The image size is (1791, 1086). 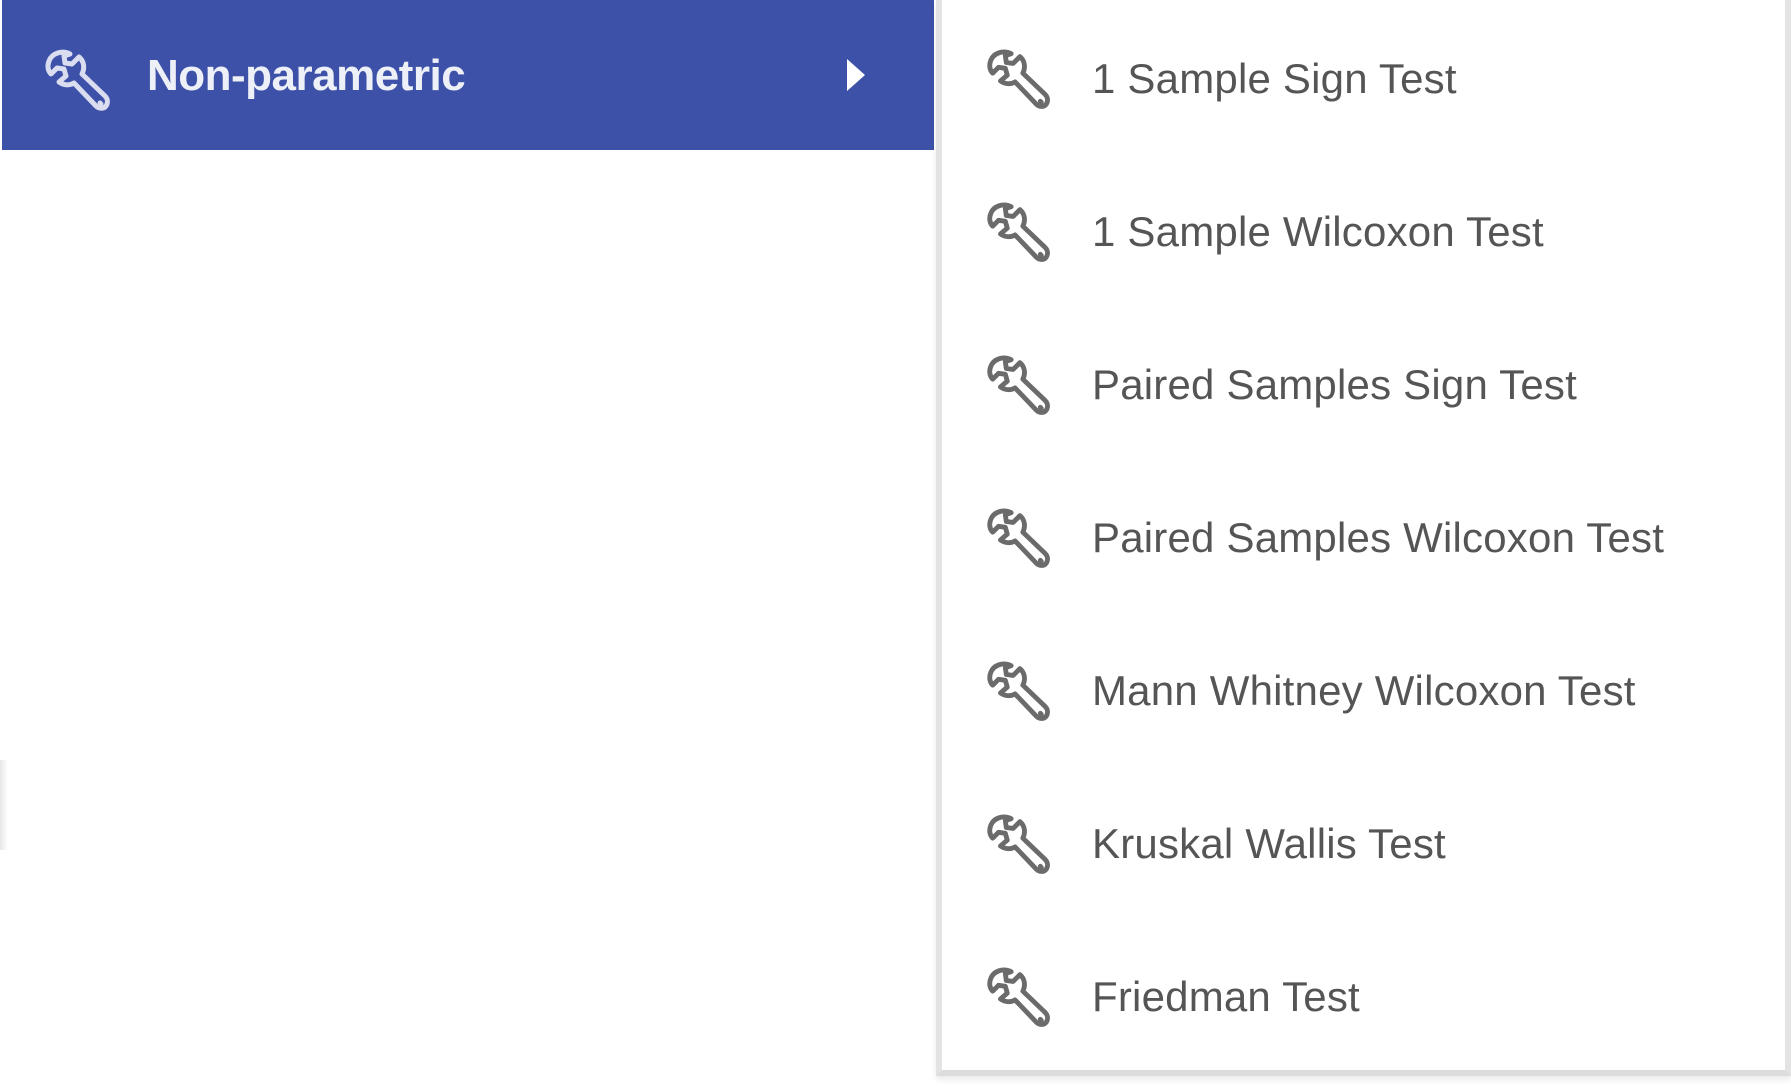 I want to click on submenu-item-label: Paired Samples Sign Test, so click(x=1334, y=384).